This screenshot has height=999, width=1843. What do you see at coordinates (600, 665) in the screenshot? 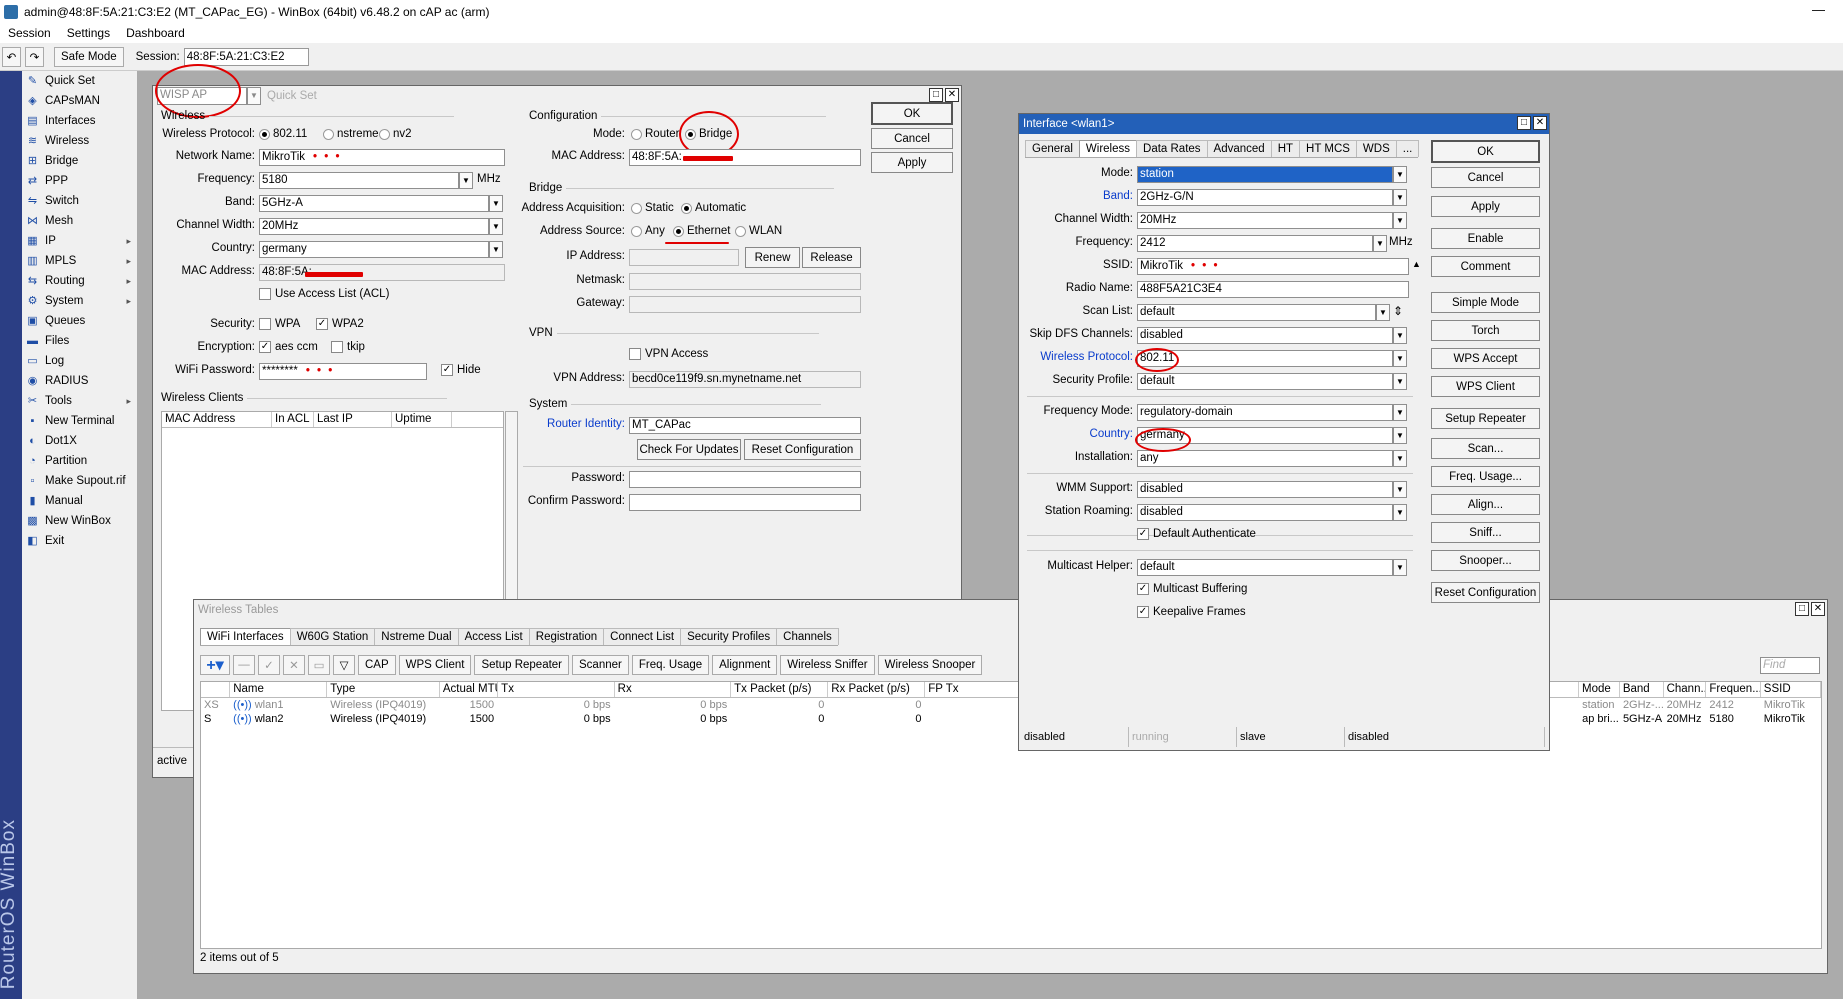
I see `scanner-button: Scanner` at bounding box center [600, 665].